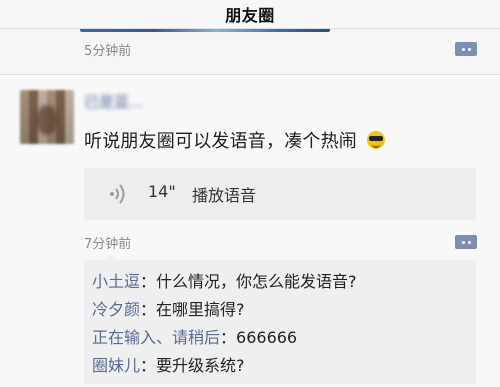 Image resolution: width=500 pixels, height=387 pixels. I want to click on previous-post-time: 5分钟前, so click(108, 51).